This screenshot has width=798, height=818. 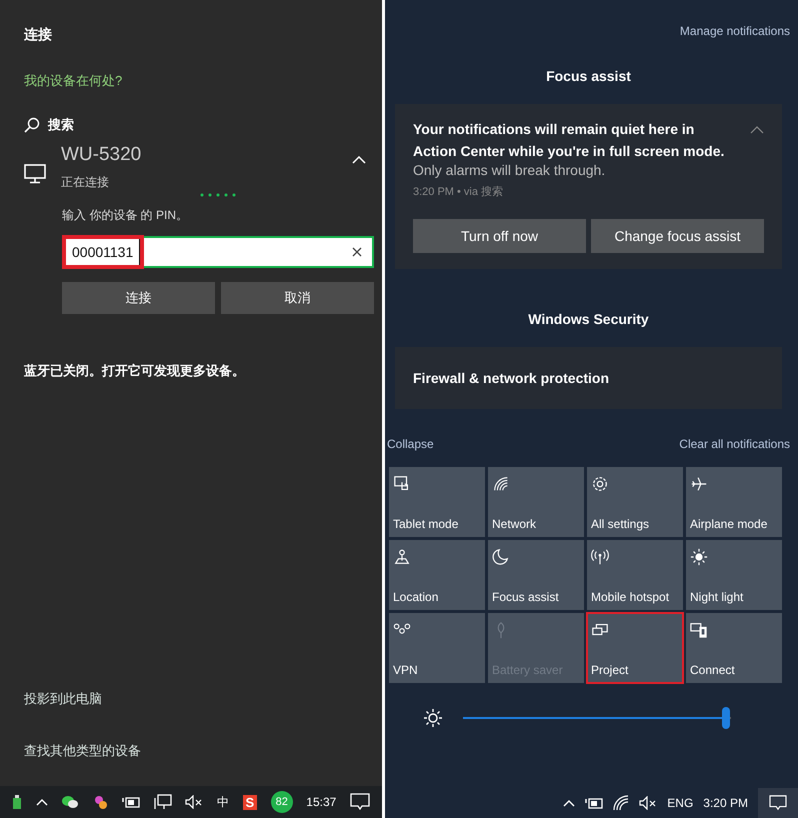 What do you see at coordinates (38, 35) in the screenshot?
I see `panel-title: 连接` at bounding box center [38, 35].